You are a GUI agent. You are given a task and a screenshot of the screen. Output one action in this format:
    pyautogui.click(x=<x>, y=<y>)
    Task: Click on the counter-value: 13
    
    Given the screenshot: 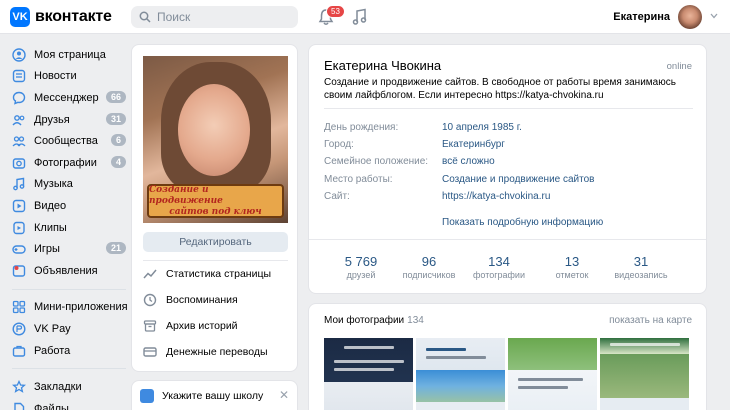 What is the action you would take?
    pyautogui.click(x=572, y=261)
    